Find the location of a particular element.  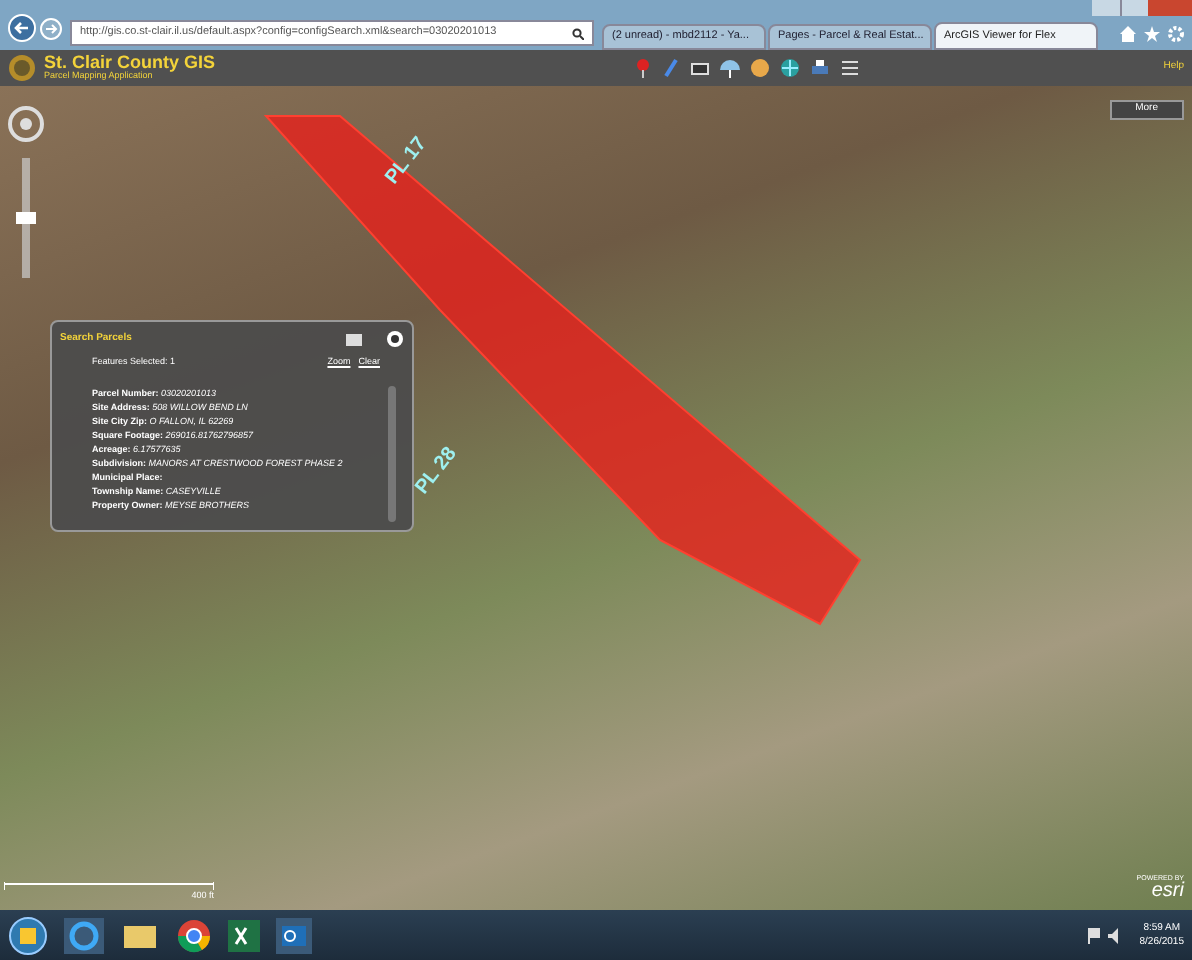

parcel-label: PL 17 is located at coordinates (406, 161).